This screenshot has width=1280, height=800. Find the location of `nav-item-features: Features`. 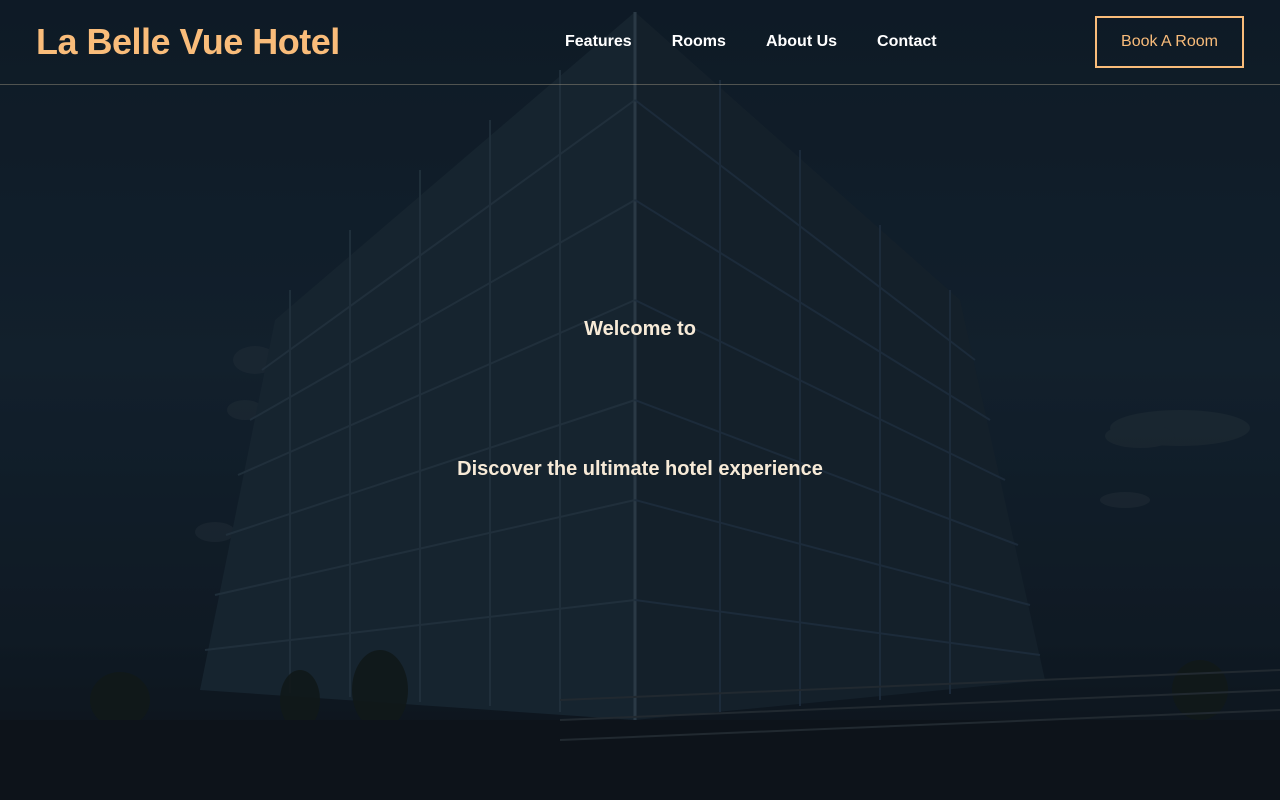

nav-item-features: Features is located at coordinates (598, 42).